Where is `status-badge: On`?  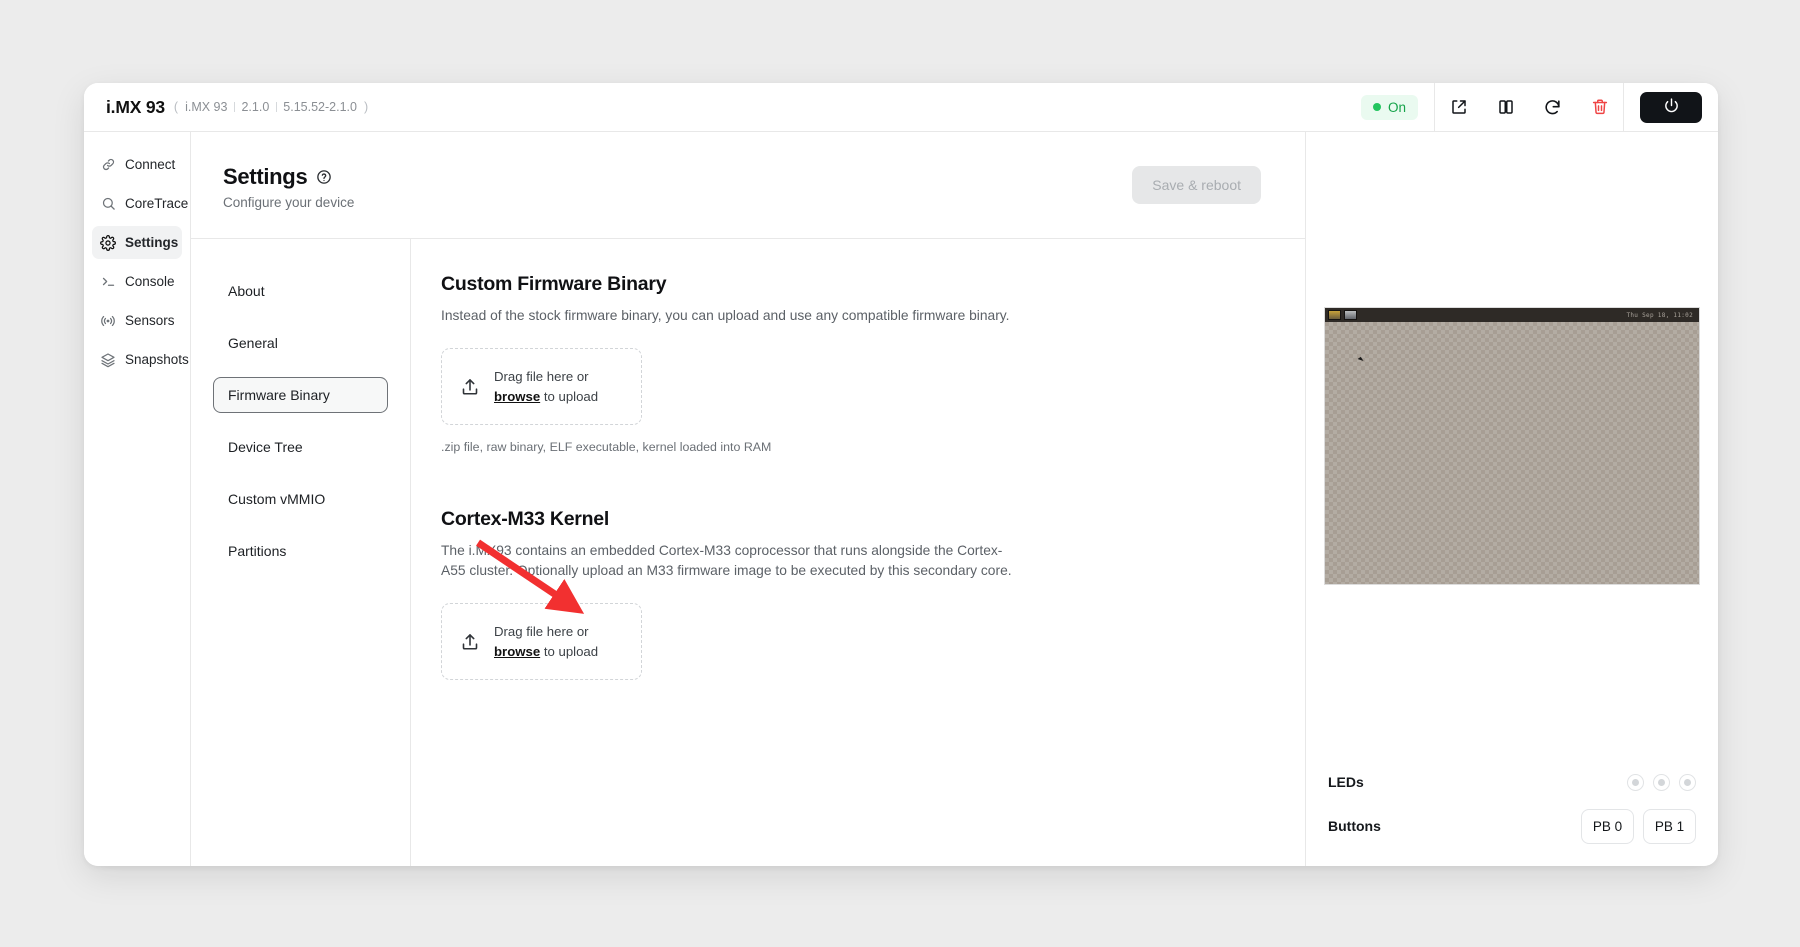
status-badge: On is located at coordinates (1389, 107).